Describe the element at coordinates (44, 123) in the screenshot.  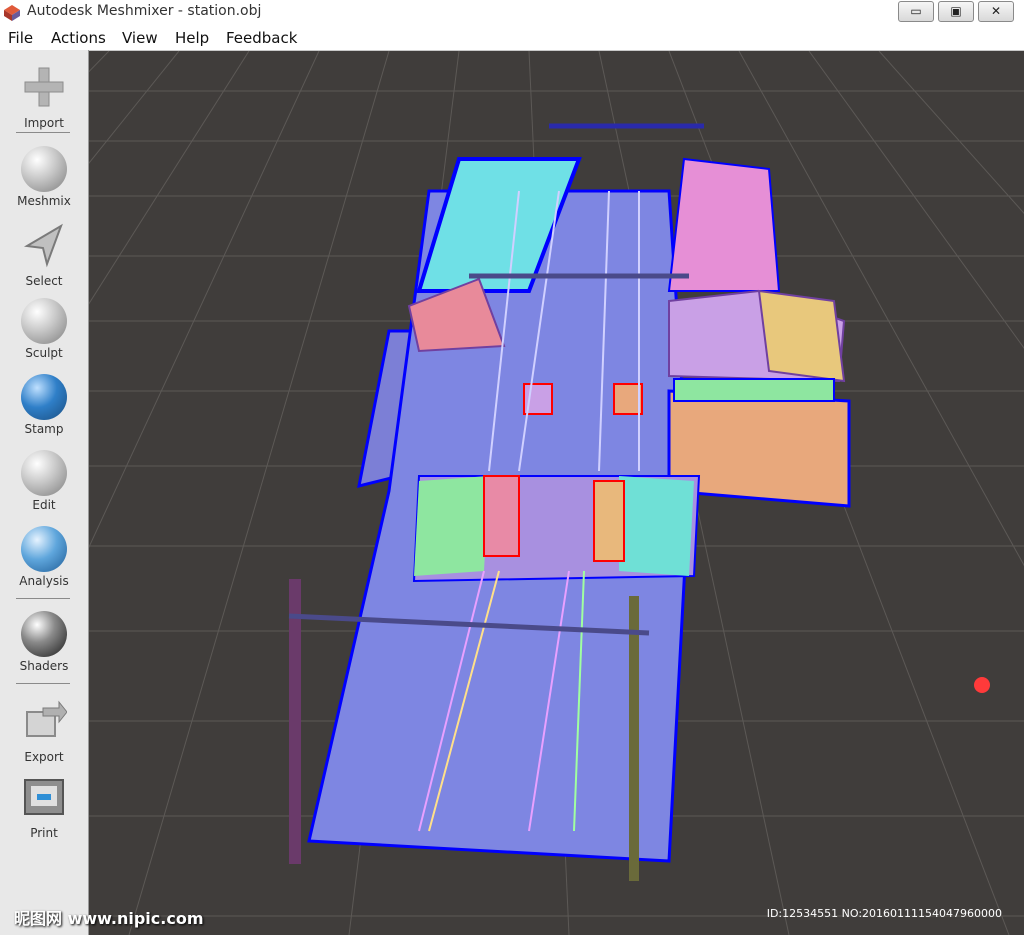
I see `import-label: Import` at that location.